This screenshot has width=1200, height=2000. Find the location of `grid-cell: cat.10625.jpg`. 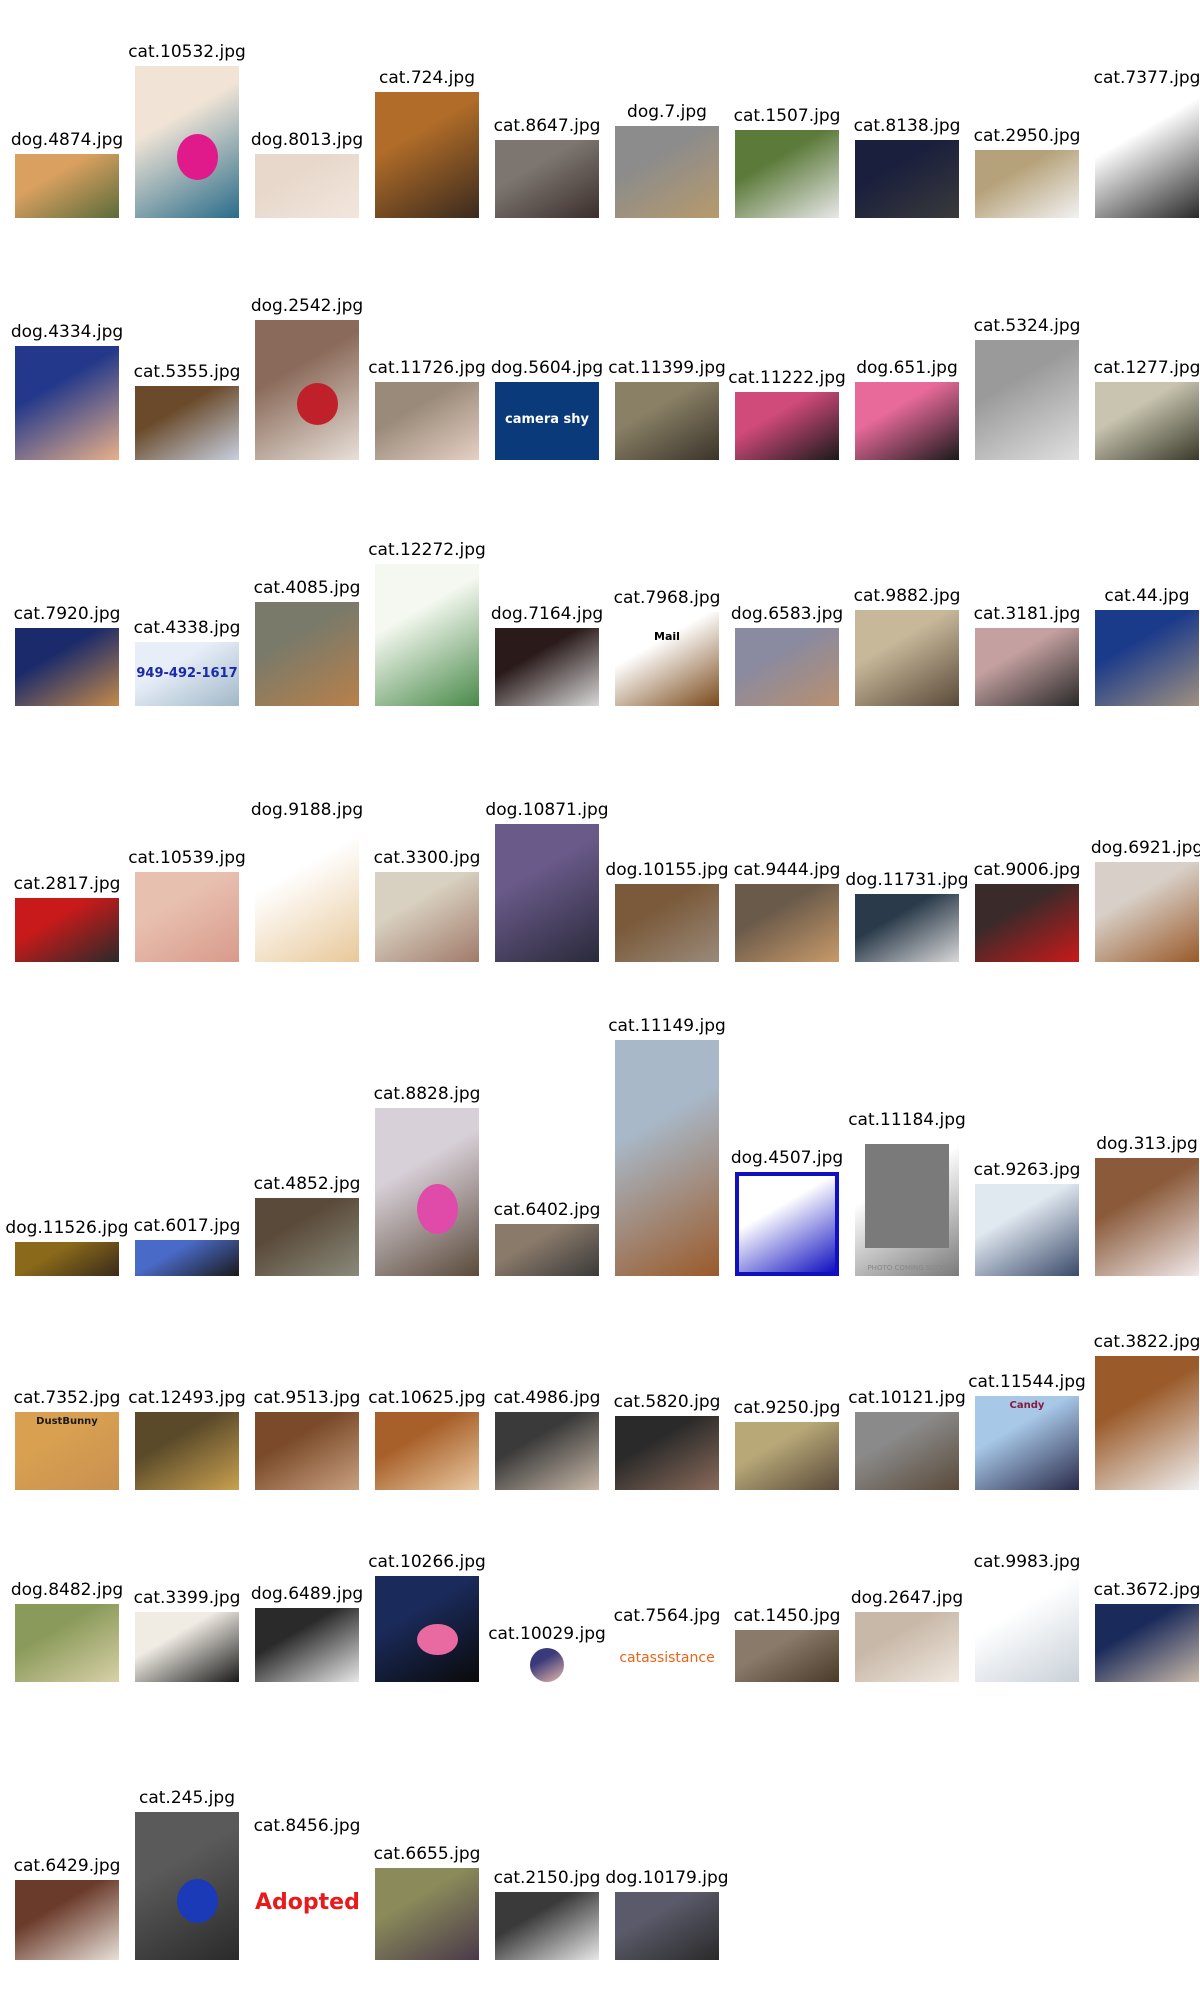

grid-cell: cat.10625.jpg is located at coordinates (427, 1436).